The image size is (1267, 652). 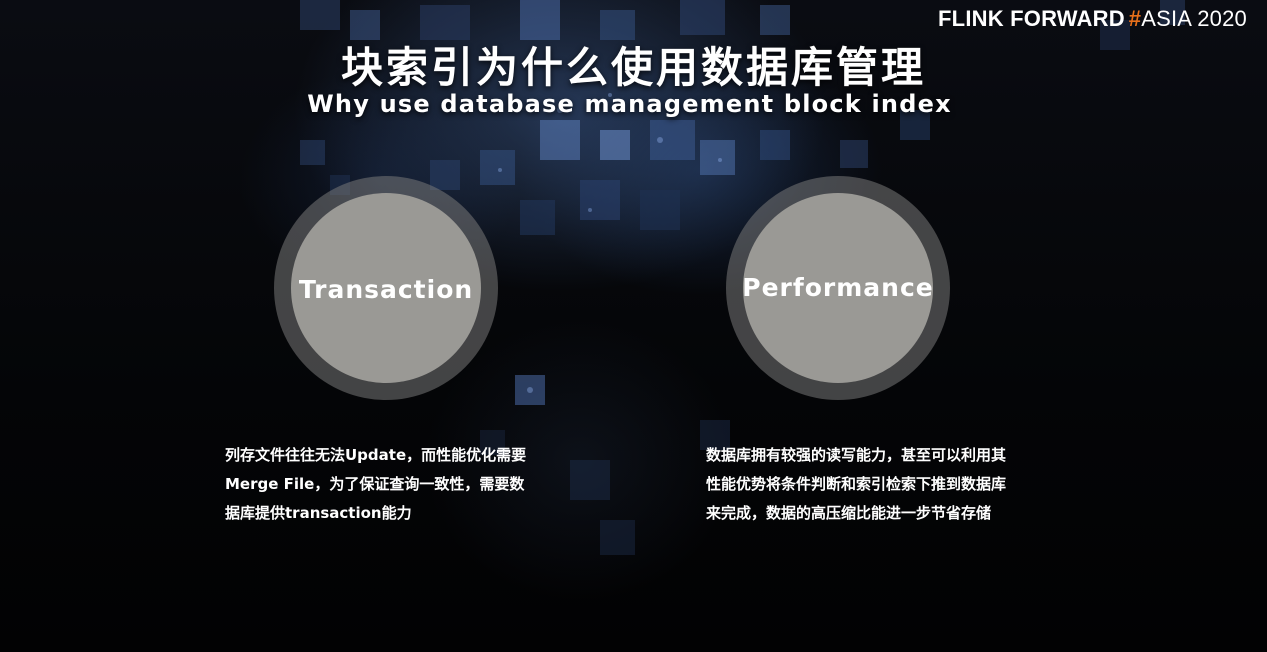 I want to click on description-line: 数据库拥有较强的读写能力，甚至可以利用其, so click(x=856, y=455).